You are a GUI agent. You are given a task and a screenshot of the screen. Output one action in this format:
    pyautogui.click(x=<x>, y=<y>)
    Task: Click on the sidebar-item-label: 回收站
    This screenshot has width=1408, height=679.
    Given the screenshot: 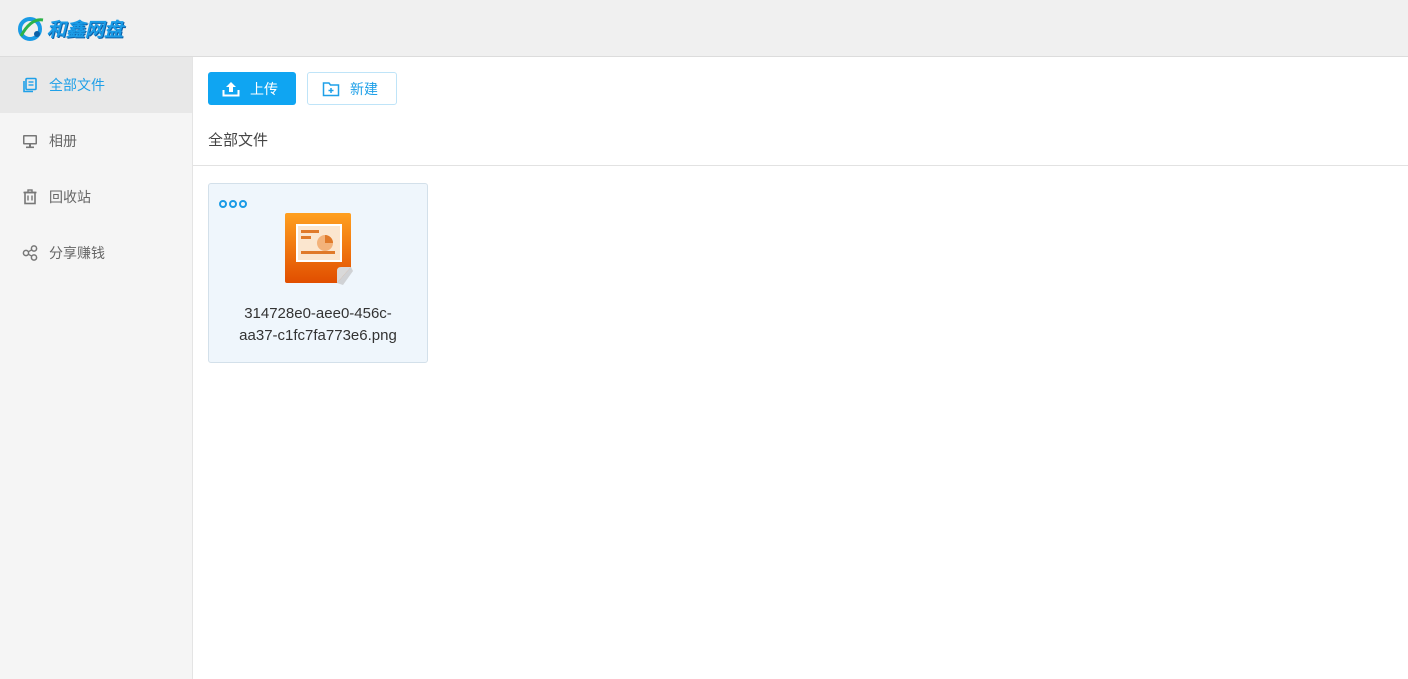 What is the action you would take?
    pyautogui.click(x=70, y=197)
    